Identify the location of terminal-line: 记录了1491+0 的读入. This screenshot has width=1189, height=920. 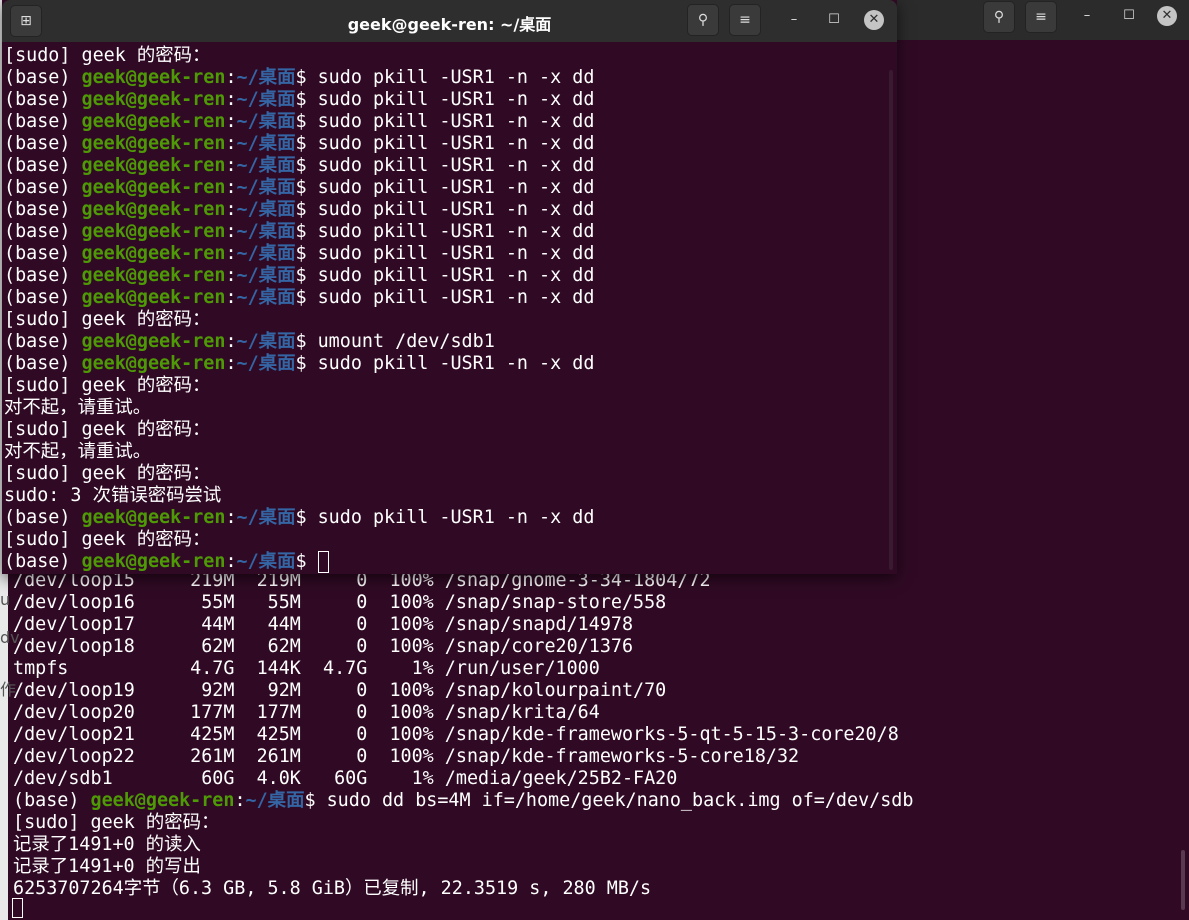
(107, 844).